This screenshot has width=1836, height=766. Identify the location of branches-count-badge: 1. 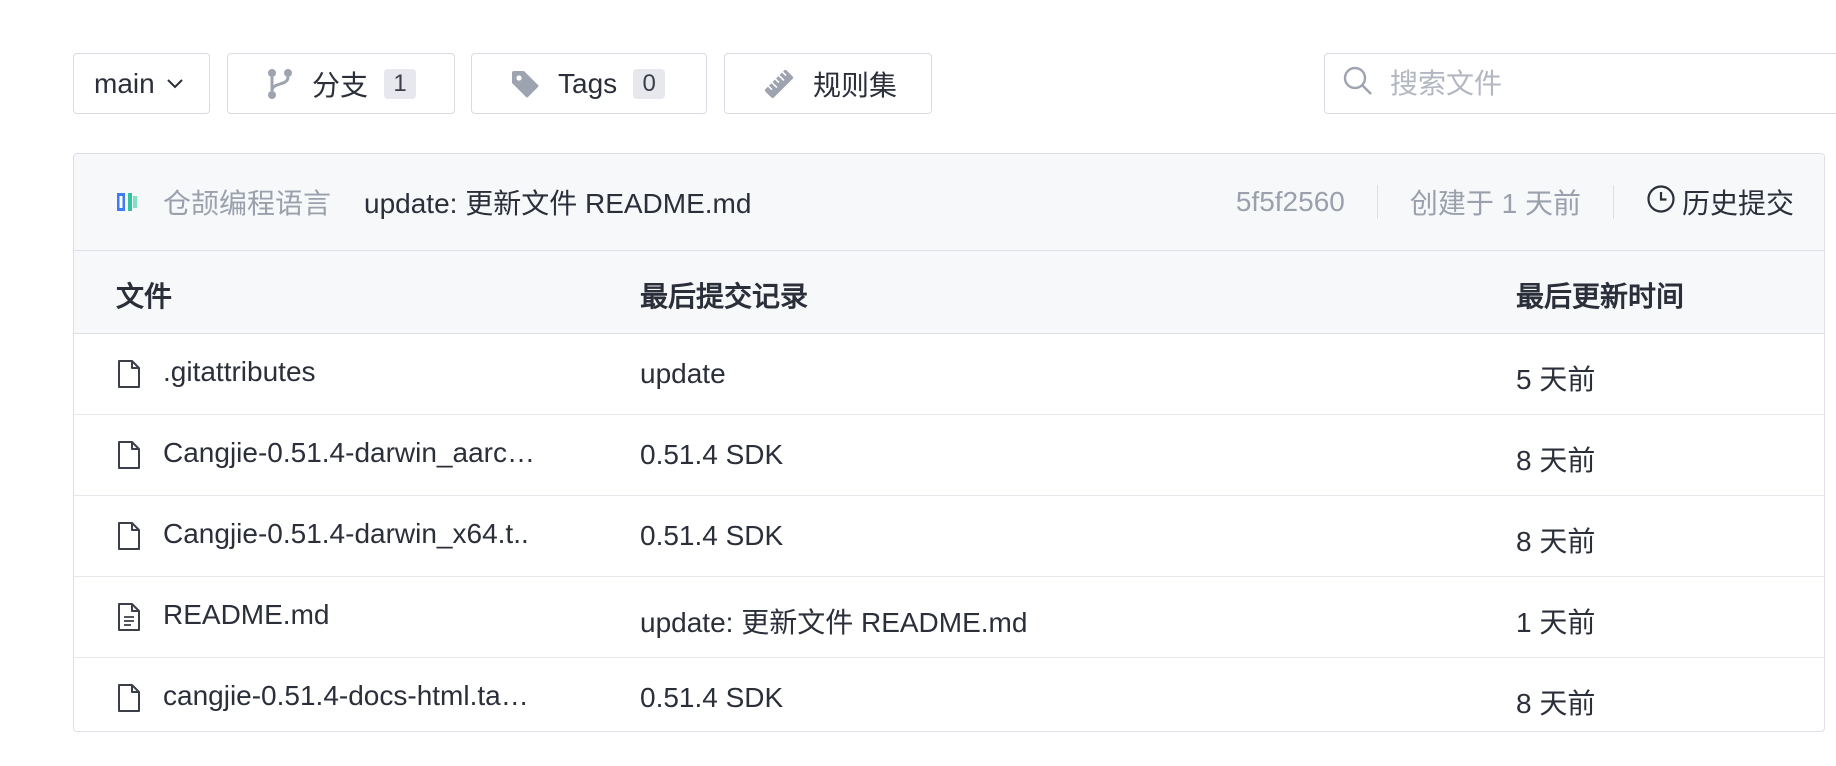
(400, 83).